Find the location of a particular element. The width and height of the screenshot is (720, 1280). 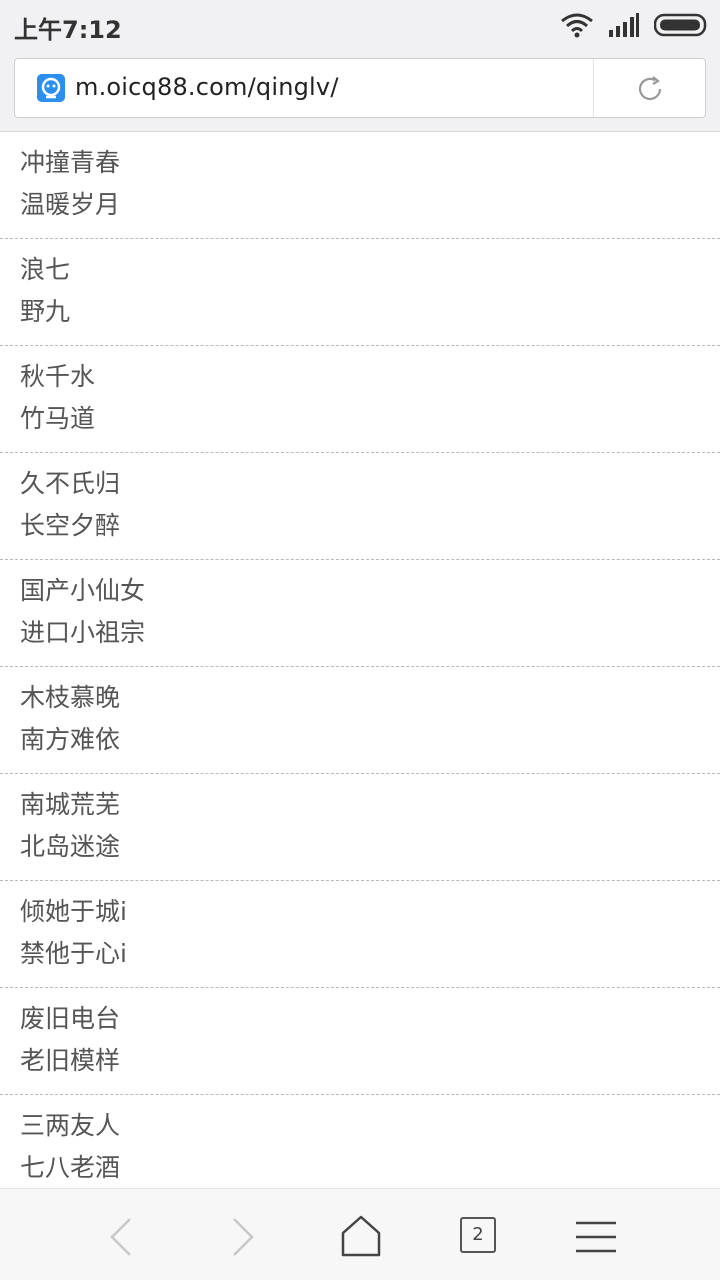

list-item: 倾她于城i 禁他于心i is located at coordinates (360, 934).